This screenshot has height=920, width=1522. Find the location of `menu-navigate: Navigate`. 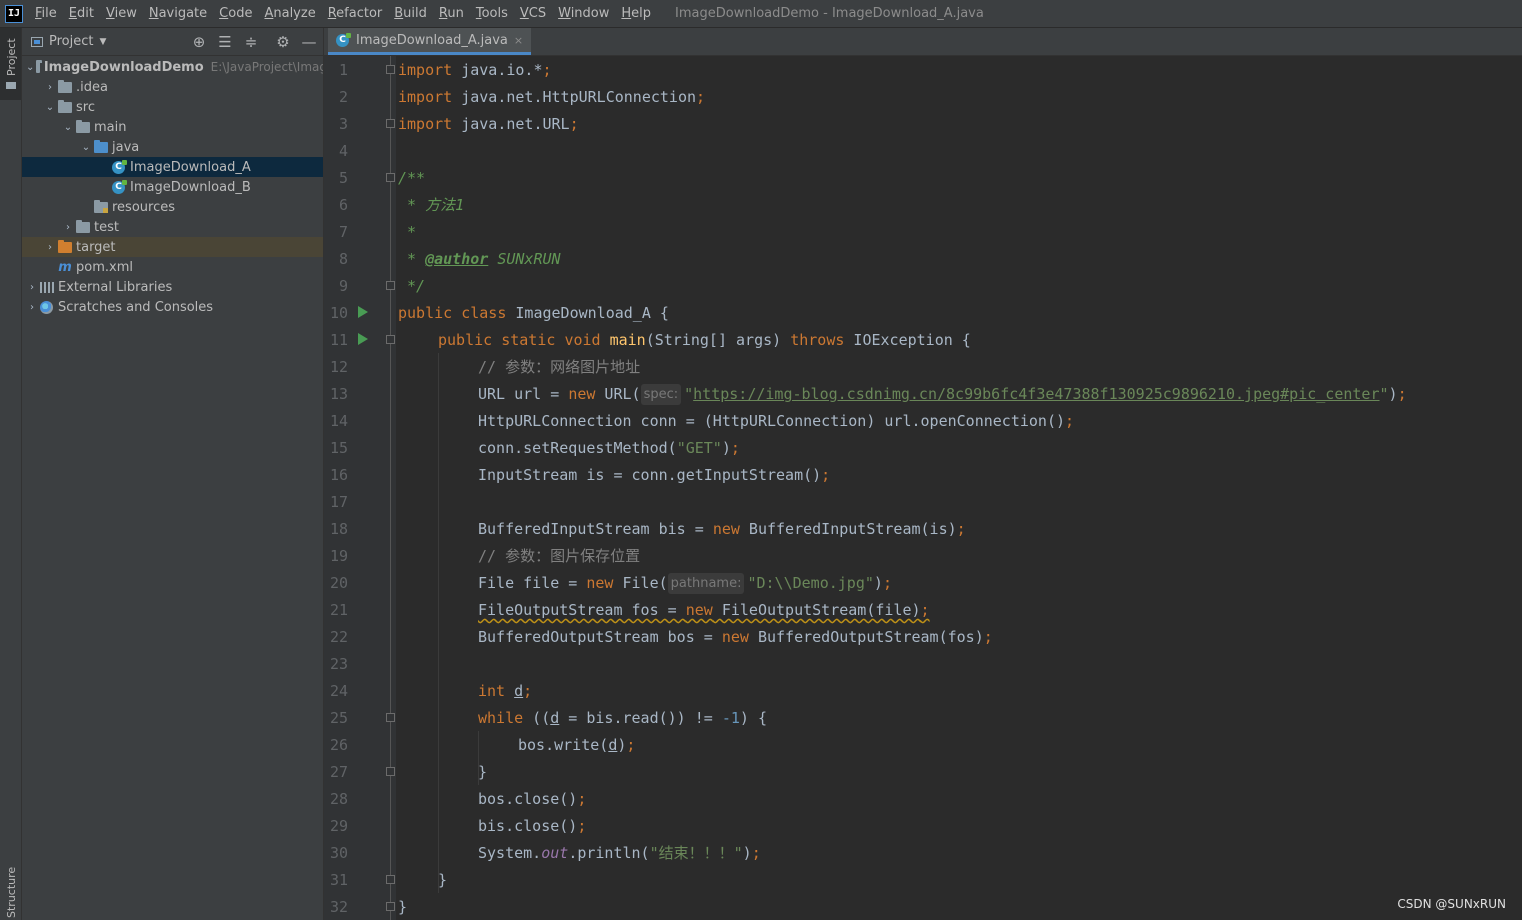

menu-navigate: Navigate is located at coordinates (178, 13).